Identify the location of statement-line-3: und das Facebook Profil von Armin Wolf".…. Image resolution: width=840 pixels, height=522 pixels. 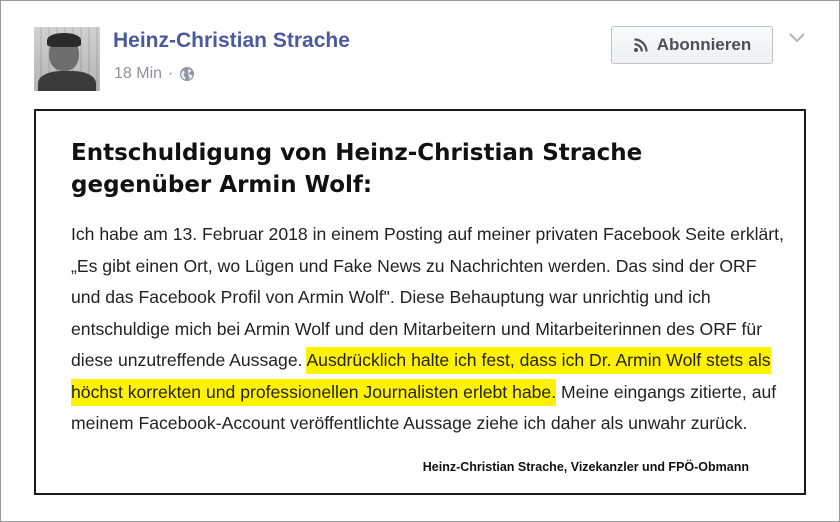
(391, 297).